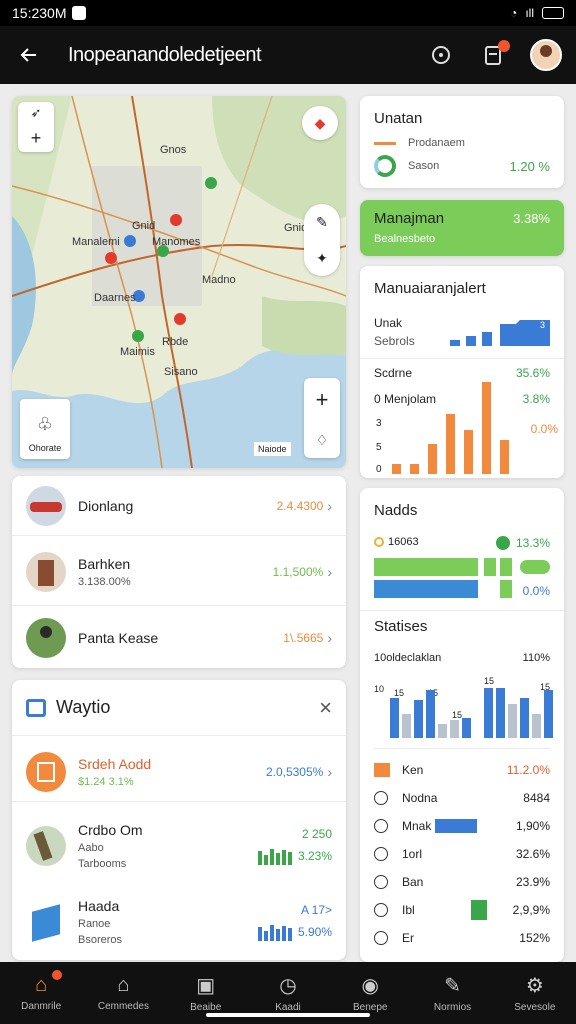  What do you see at coordinates (137, 352) in the screenshot?
I see `map-label: Maimis` at bounding box center [137, 352].